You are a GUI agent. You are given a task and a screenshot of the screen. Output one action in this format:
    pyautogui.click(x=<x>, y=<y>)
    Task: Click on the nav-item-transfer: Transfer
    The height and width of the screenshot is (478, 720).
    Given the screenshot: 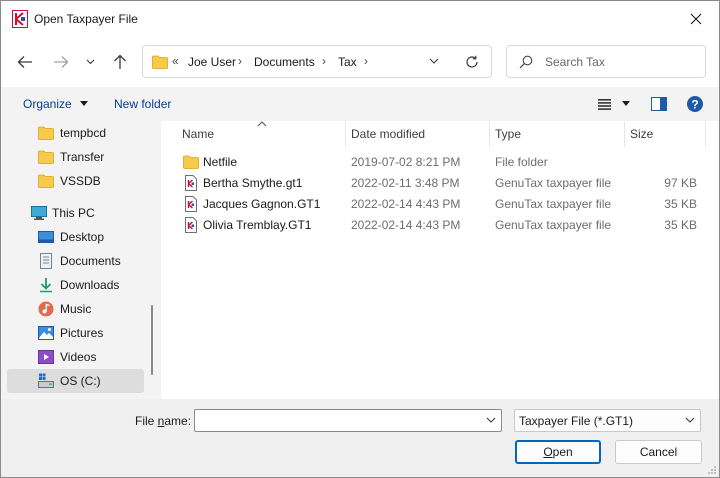 What is the action you would take?
    pyautogui.click(x=75, y=157)
    